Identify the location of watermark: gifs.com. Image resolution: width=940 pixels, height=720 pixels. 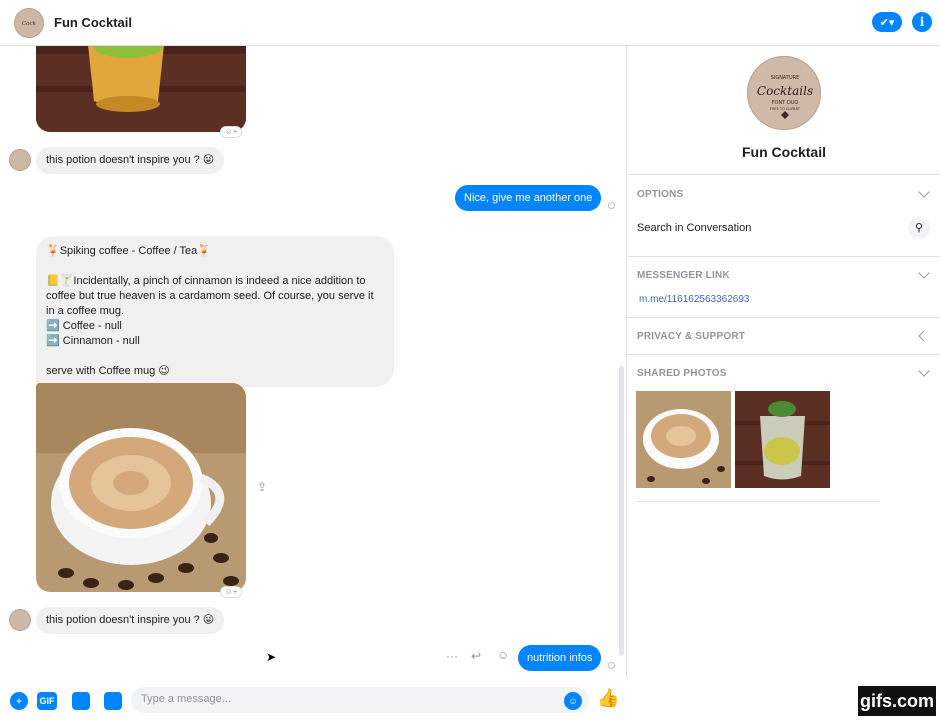
(897, 701).